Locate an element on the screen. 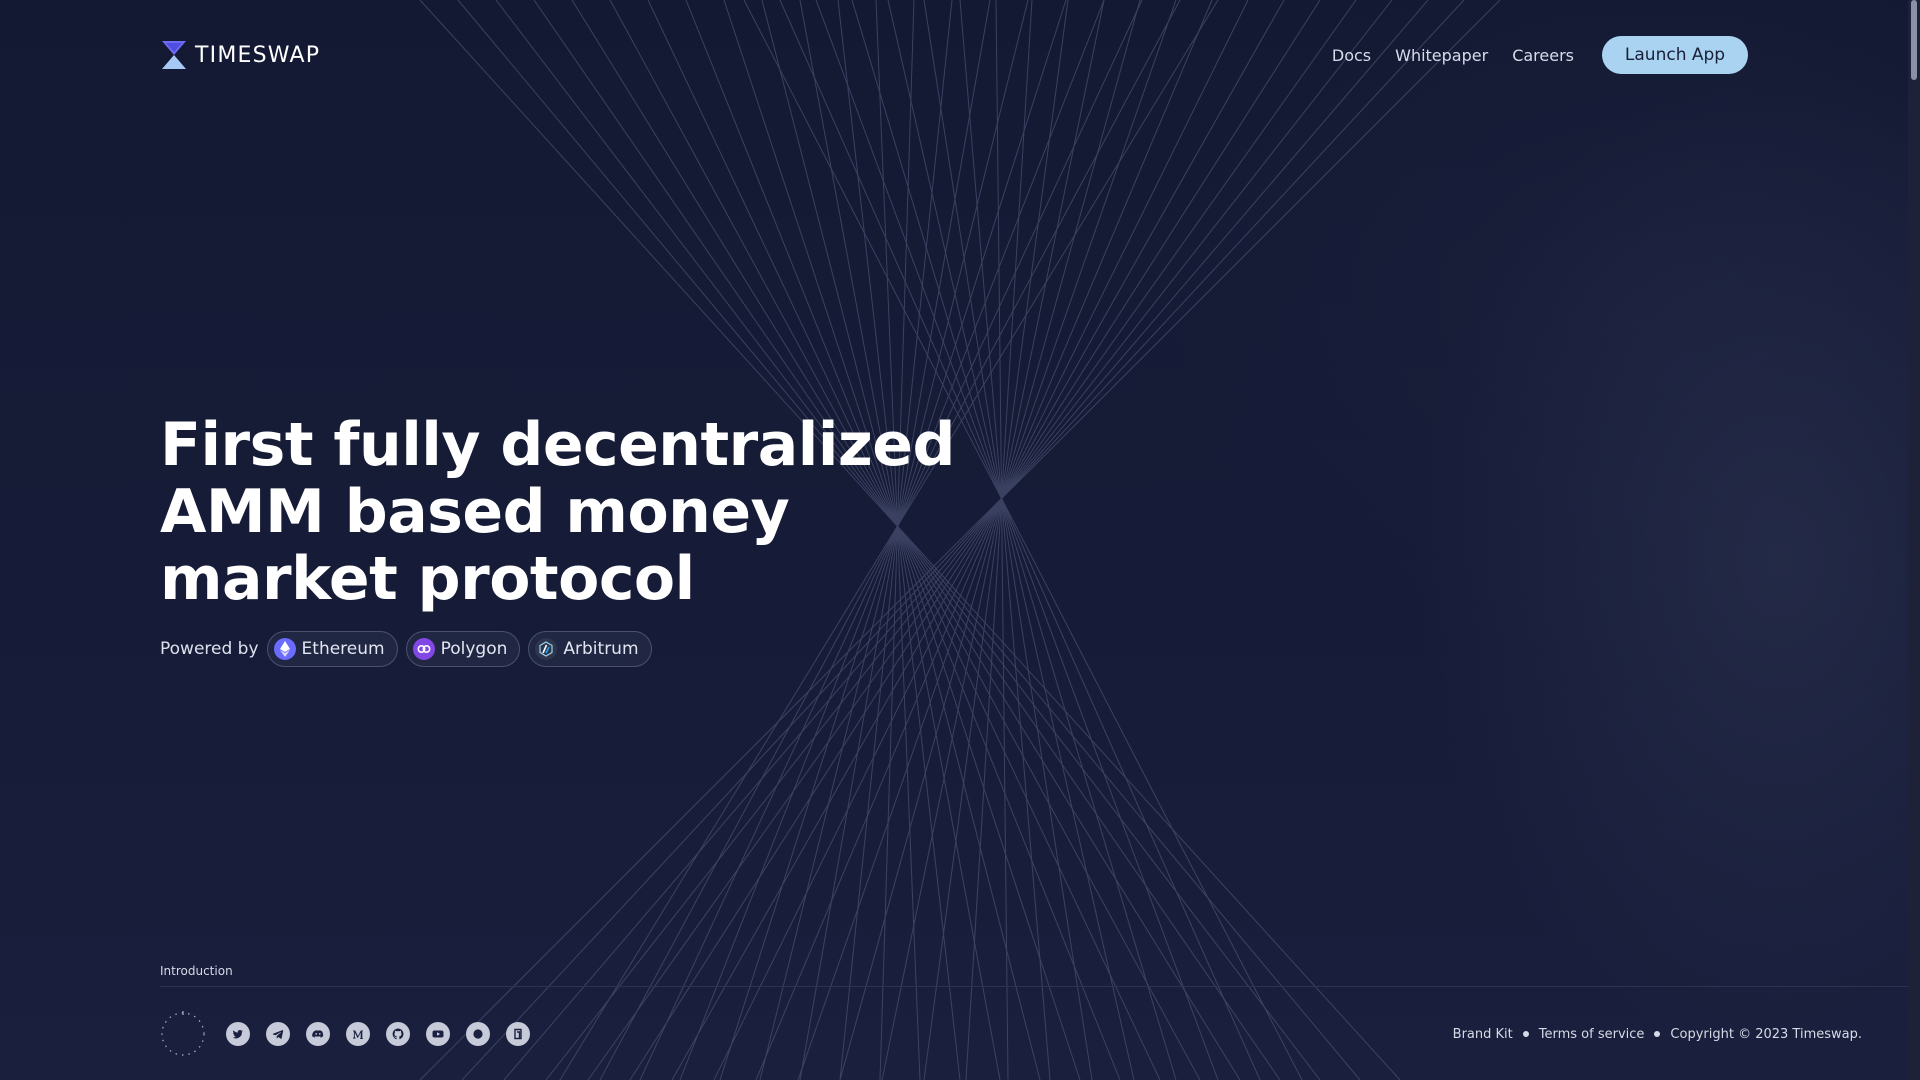 The width and height of the screenshot is (1920, 1080). headline-line-3: market protocol is located at coordinates (427, 579).